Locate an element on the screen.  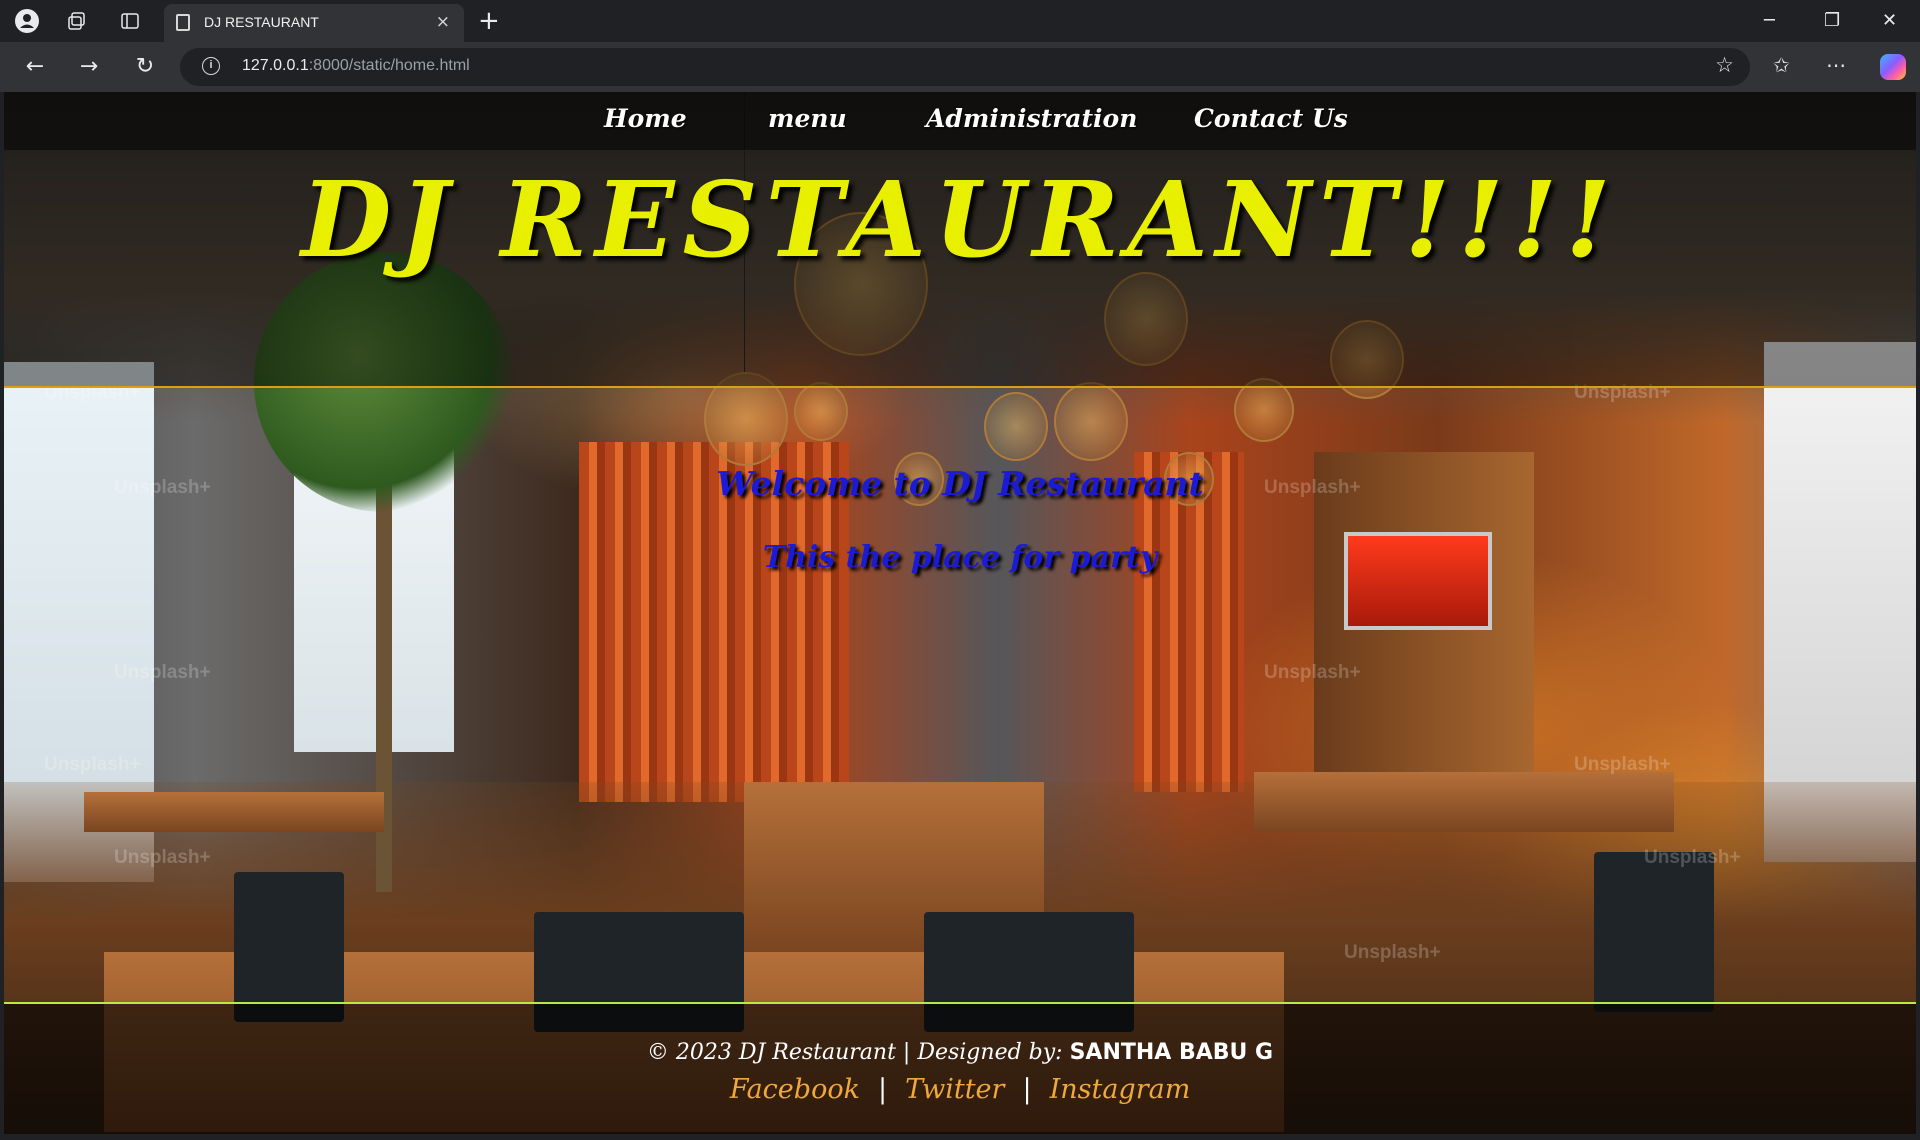
reload-button: ↻ is located at coordinates (145, 67).